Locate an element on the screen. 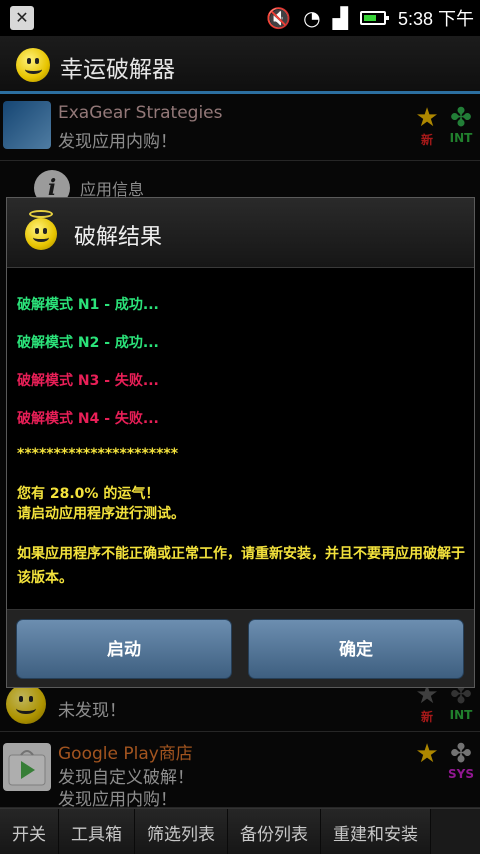 Image resolution: width=480 pixels, height=854 pixels. tab-rebuild-install: 重建和安装 is located at coordinates (376, 831).